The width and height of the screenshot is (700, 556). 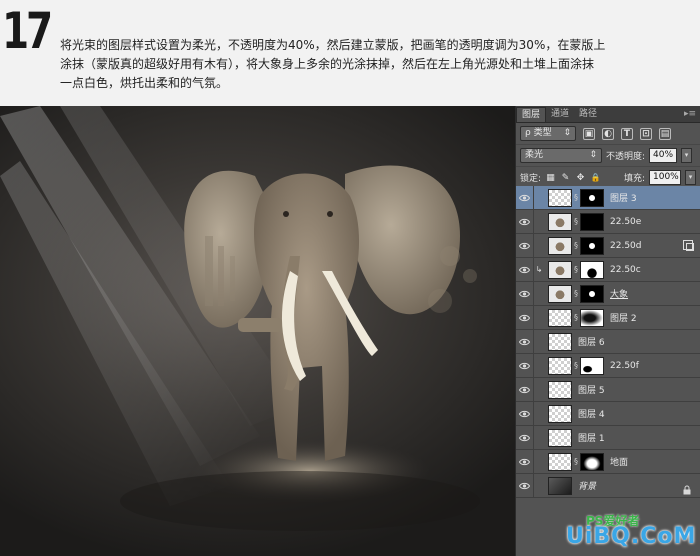 I want to click on tab-channels: 通道, so click(x=560, y=114).